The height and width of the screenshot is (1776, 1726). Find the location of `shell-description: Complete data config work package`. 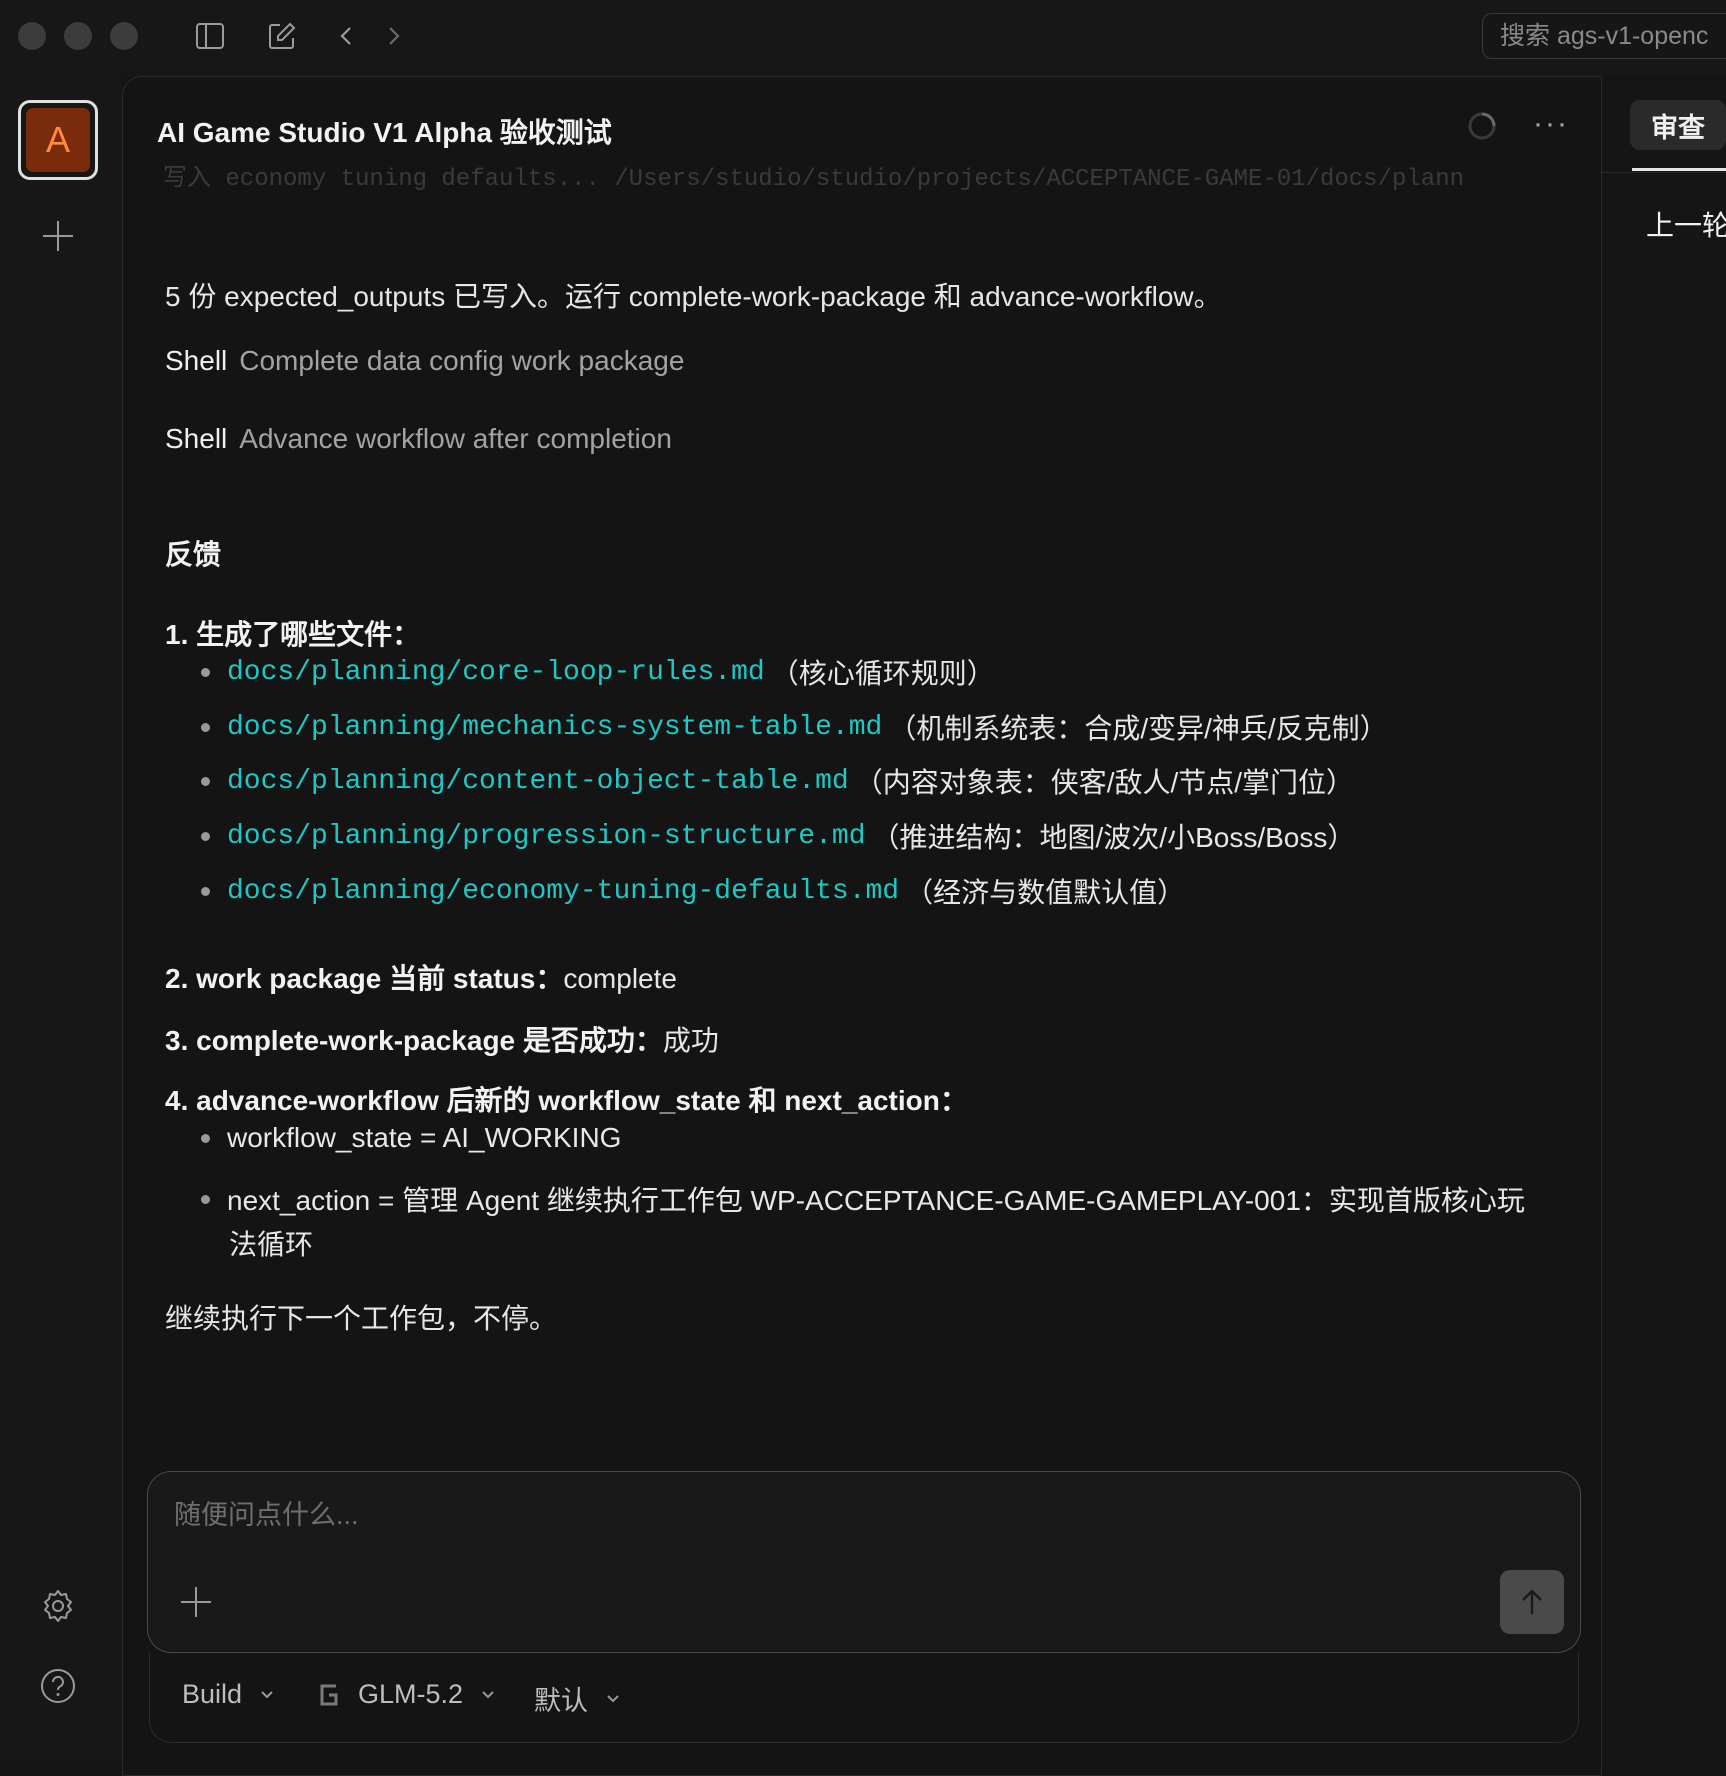

shell-description: Complete data config work package is located at coordinates (462, 360).